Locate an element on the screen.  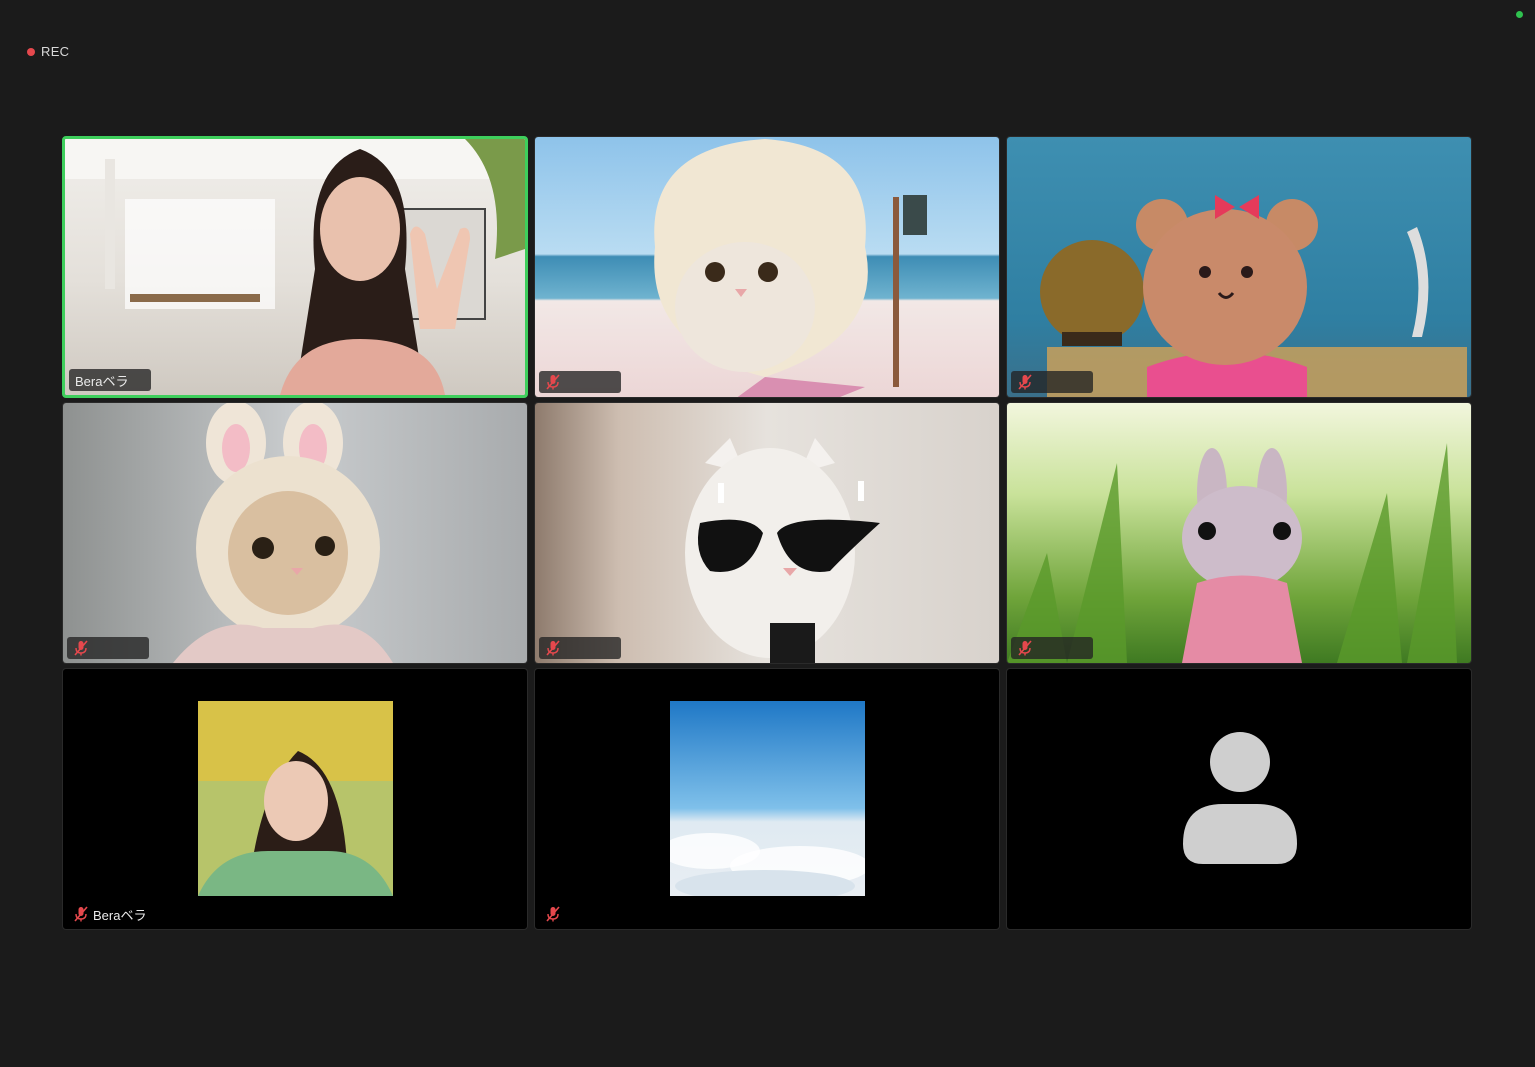
camera-in-use-icon is located at coordinates (1519, 14).